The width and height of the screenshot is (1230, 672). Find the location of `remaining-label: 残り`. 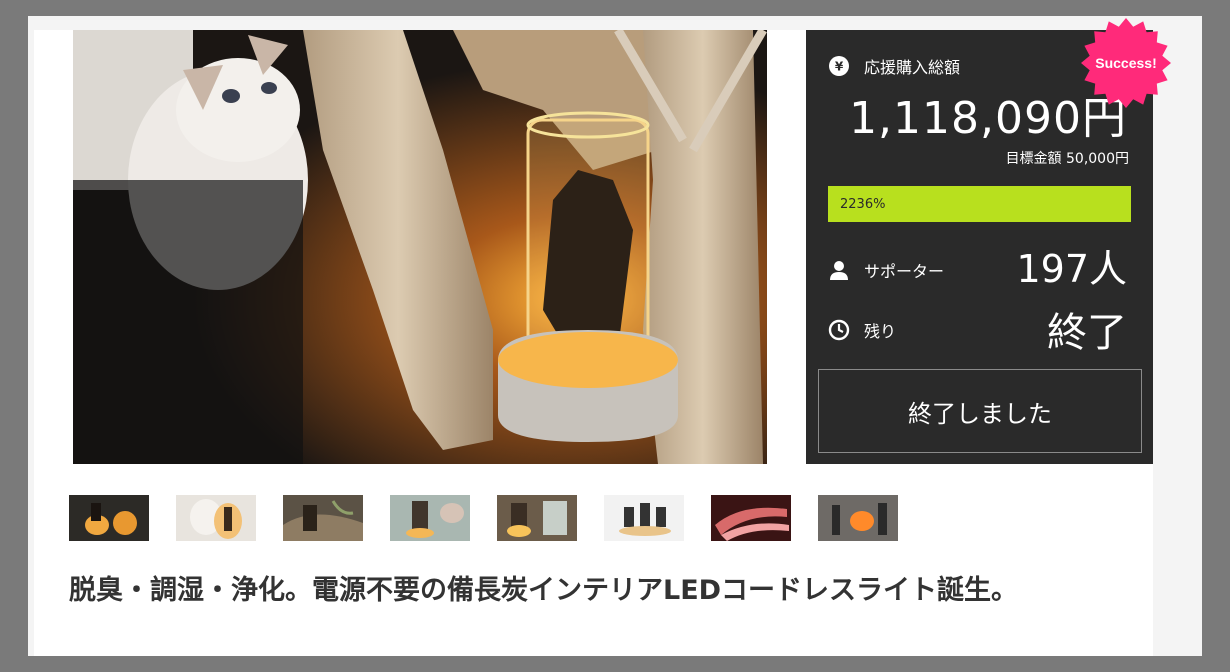

remaining-label: 残り is located at coordinates (880, 331).